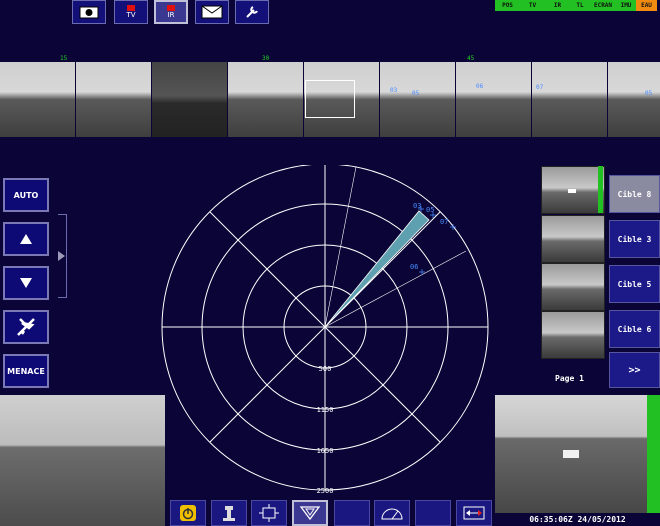 The height and width of the screenshot is (526, 660). I want to click on pedestal-button, so click(229, 513).